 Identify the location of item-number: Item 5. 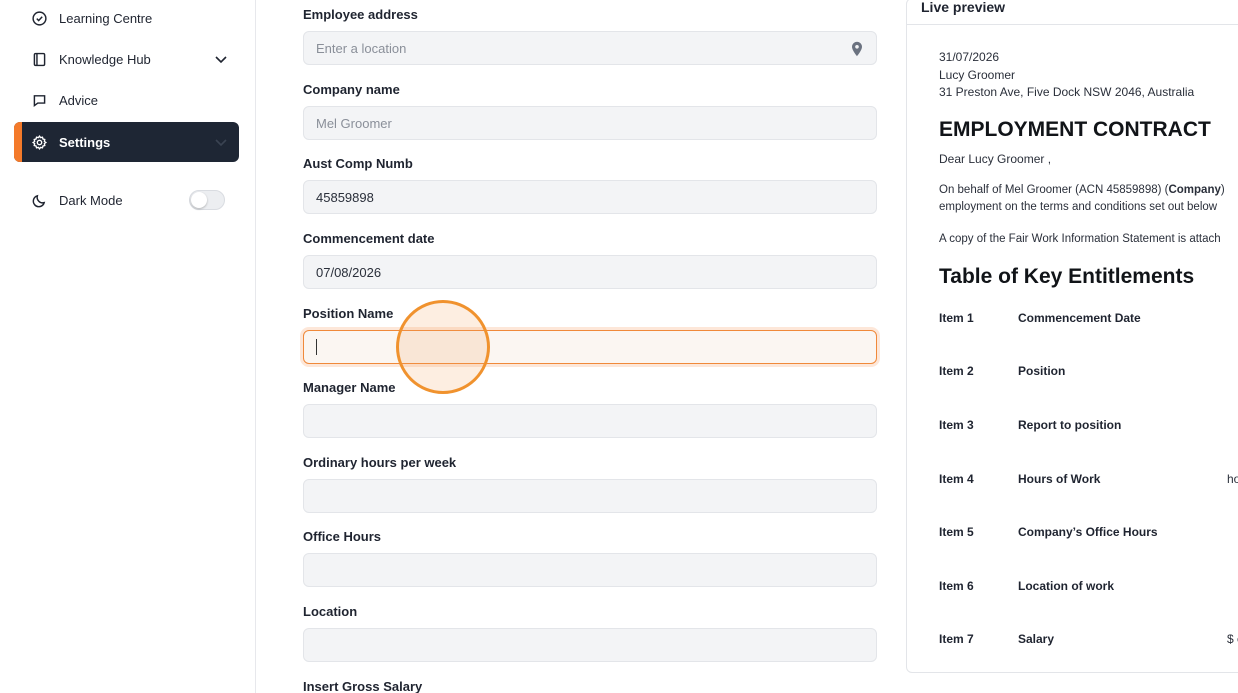
(956, 532).